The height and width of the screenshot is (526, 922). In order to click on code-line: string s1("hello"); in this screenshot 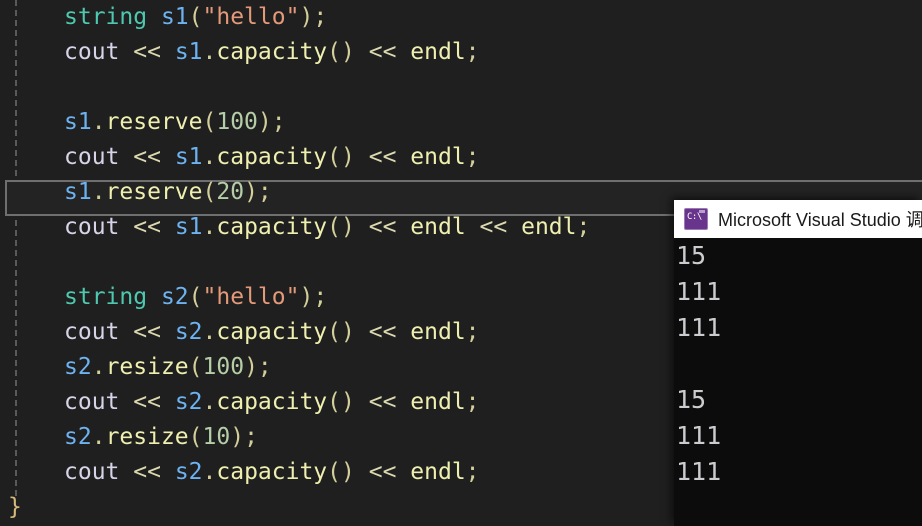, I will do `click(461, 17)`.